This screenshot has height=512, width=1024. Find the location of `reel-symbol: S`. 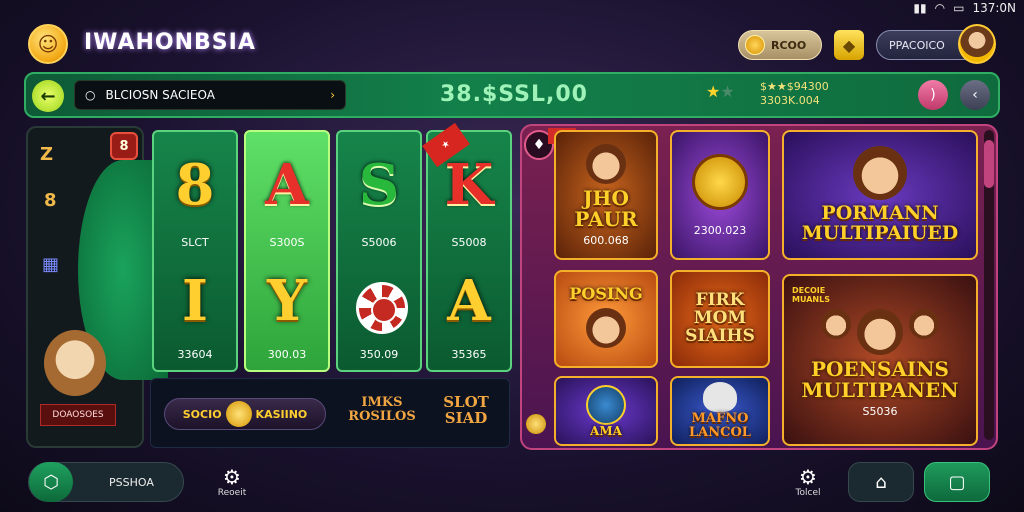

reel-symbol: S is located at coordinates (379, 185).